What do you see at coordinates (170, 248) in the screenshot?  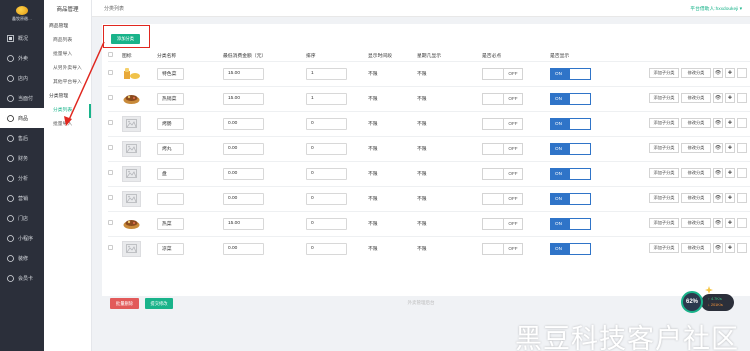 I see `category-name-input: 凉菜` at bounding box center [170, 248].